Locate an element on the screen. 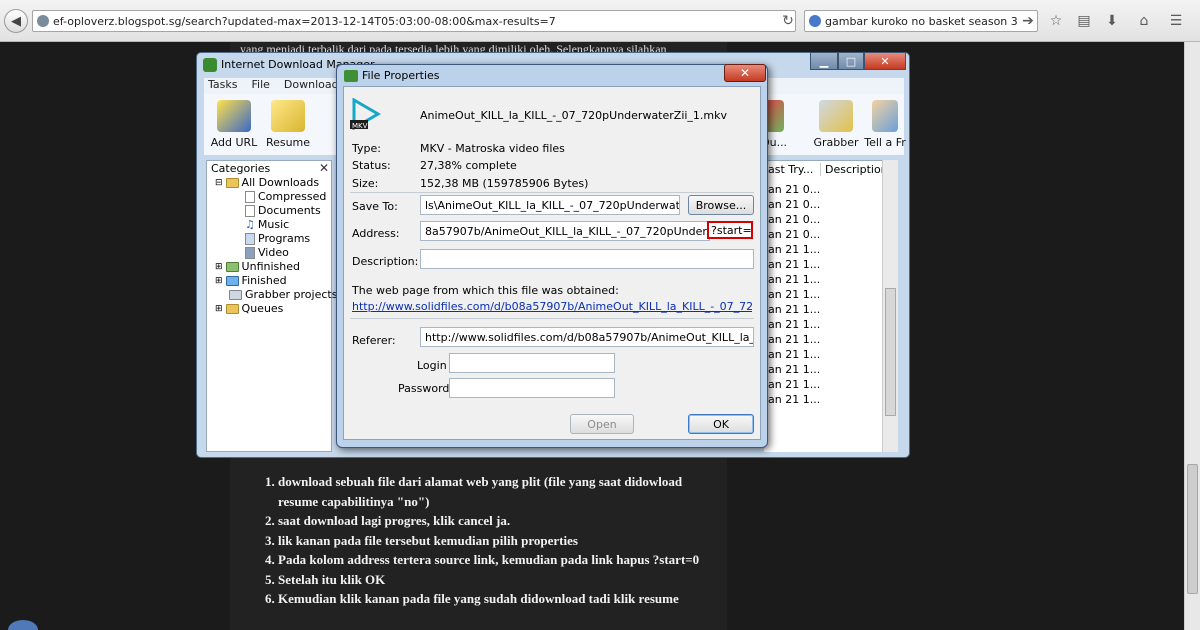 The width and height of the screenshot is (1200, 630). open-button: Open is located at coordinates (602, 424).